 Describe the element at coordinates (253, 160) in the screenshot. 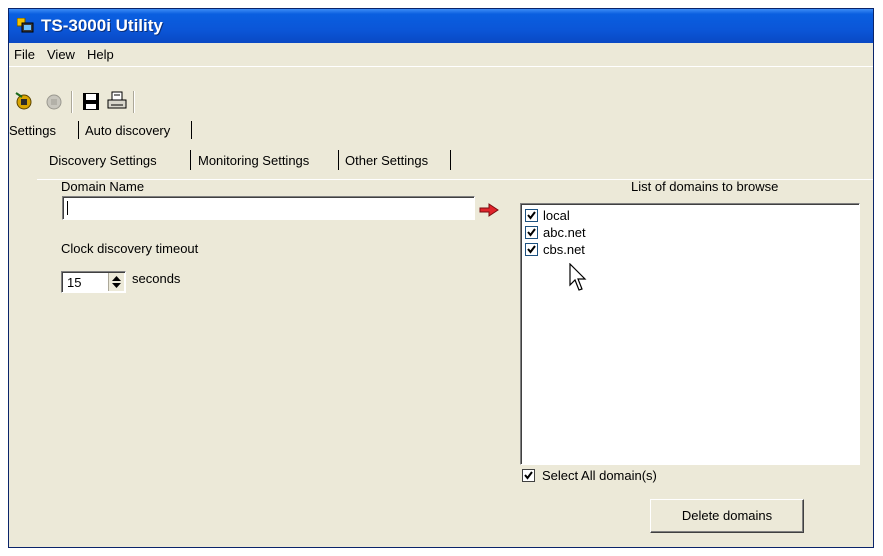

I see `tab-monitoring-settings: Monitoring Settings` at that location.